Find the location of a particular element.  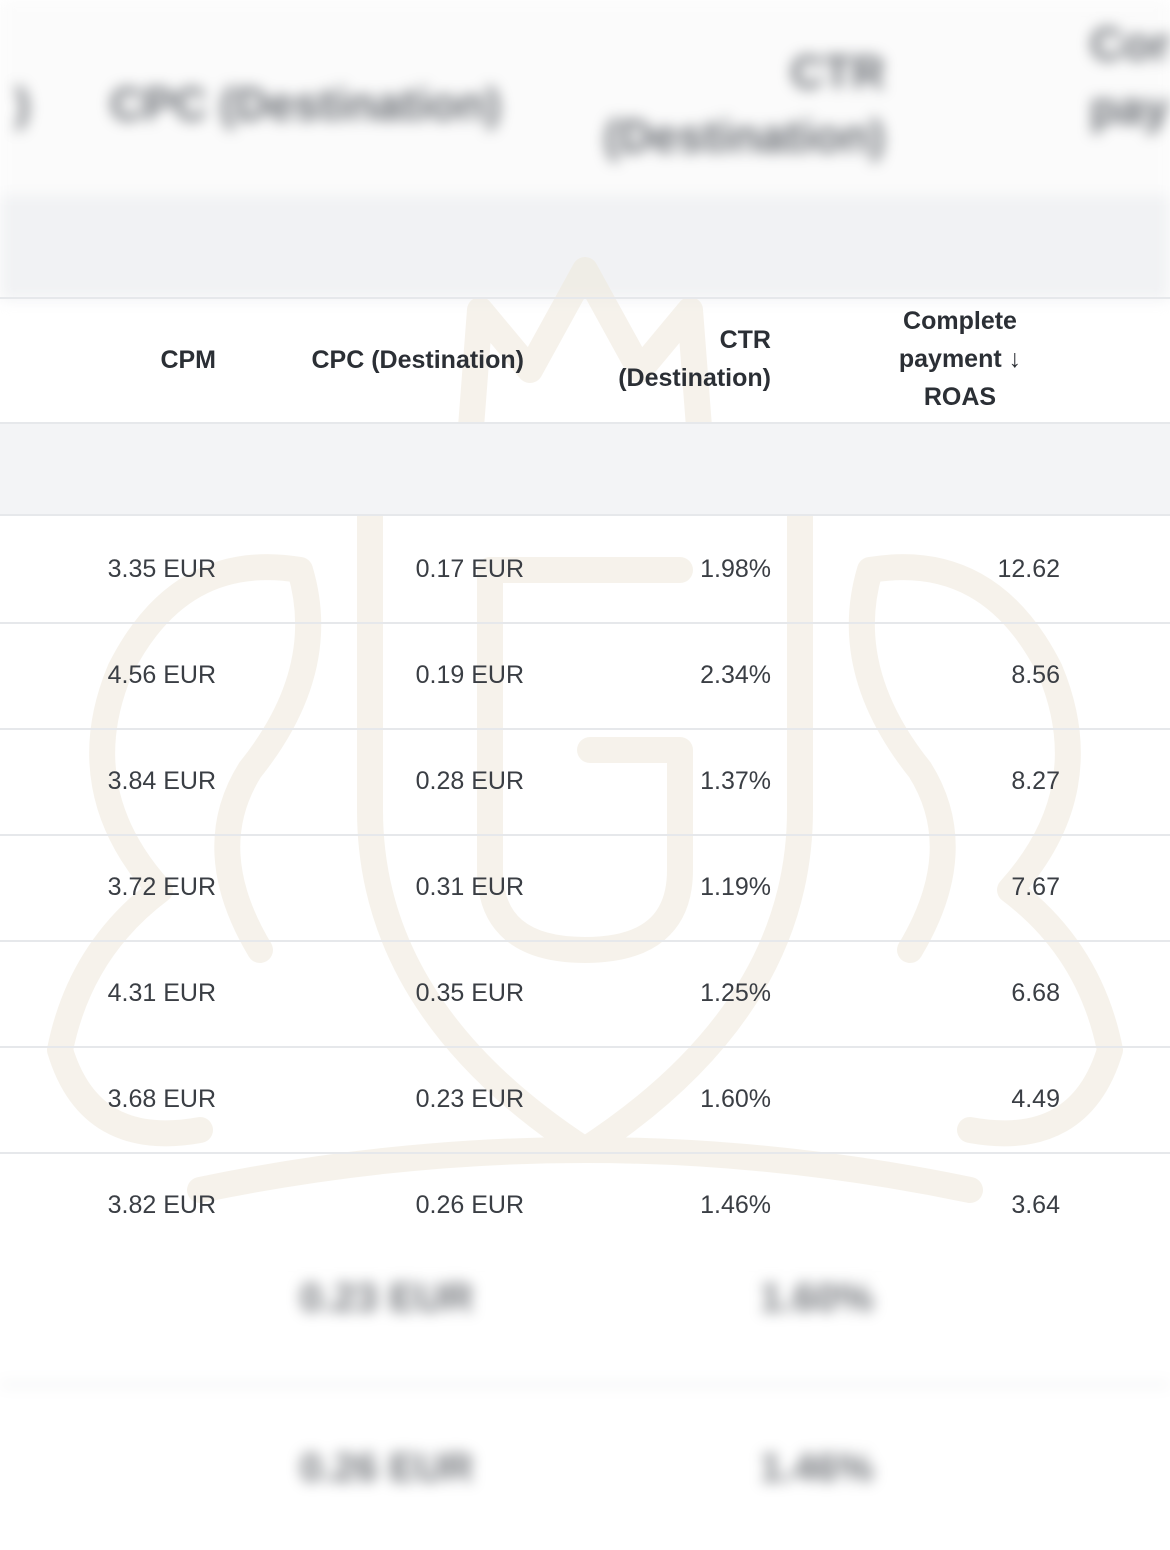

cell-roas: 7.67 is located at coordinates (1035, 887).